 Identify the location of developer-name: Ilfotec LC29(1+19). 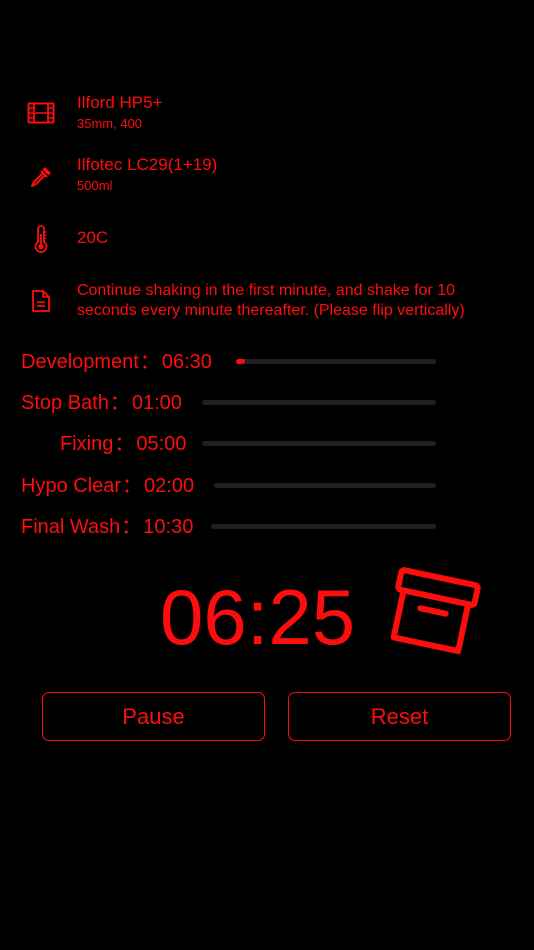
(147, 164).